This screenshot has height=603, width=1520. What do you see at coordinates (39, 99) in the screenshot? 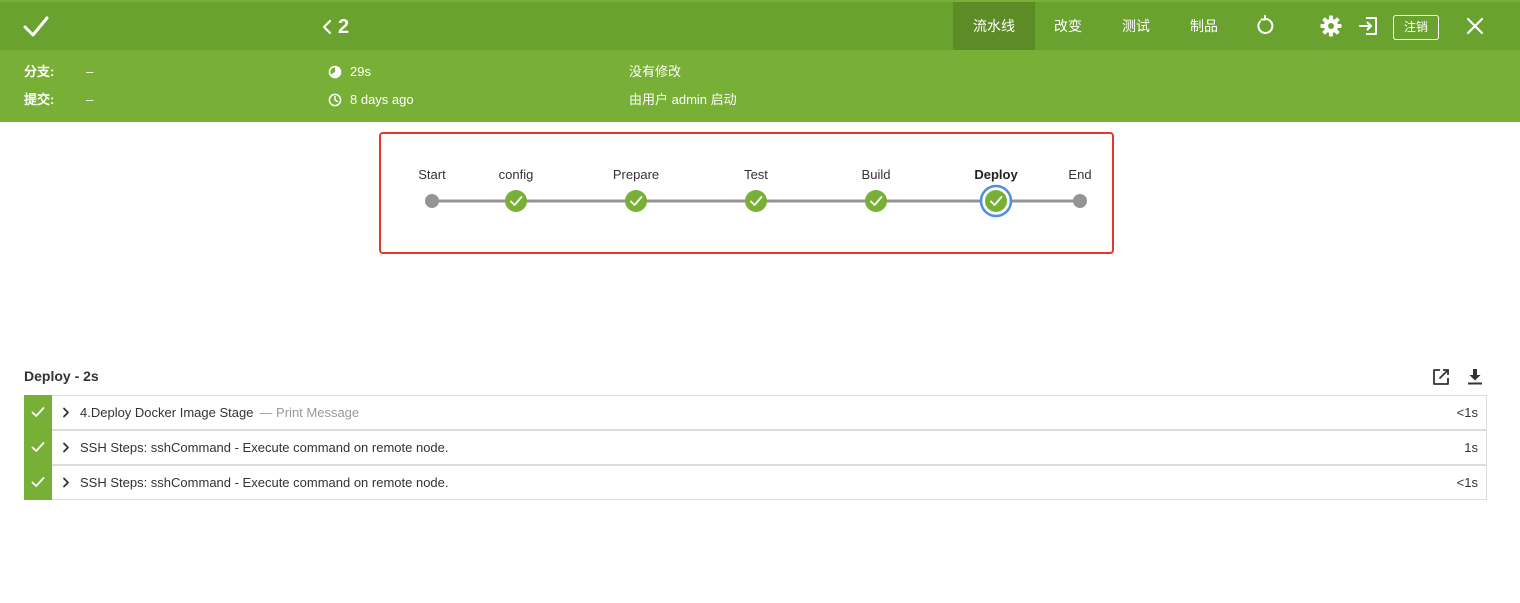
I see `commit-label: 提交:` at bounding box center [39, 99].